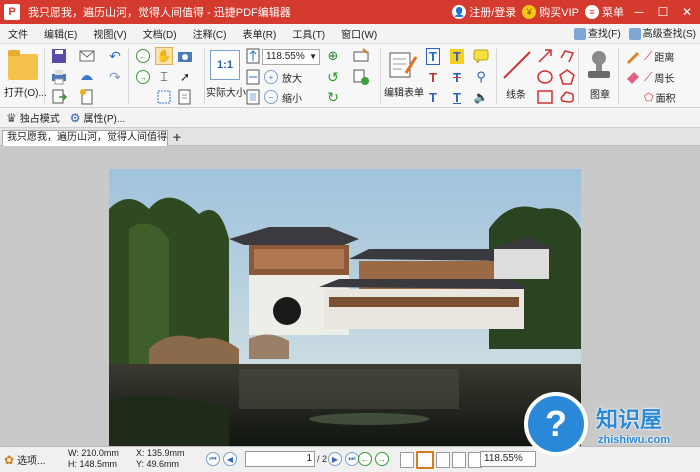 The width and height of the screenshot is (700, 472). What do you see at coordinates (253, 97) in the screenshot?
I see `fit-visible-button` at bounding box center [253, 97].